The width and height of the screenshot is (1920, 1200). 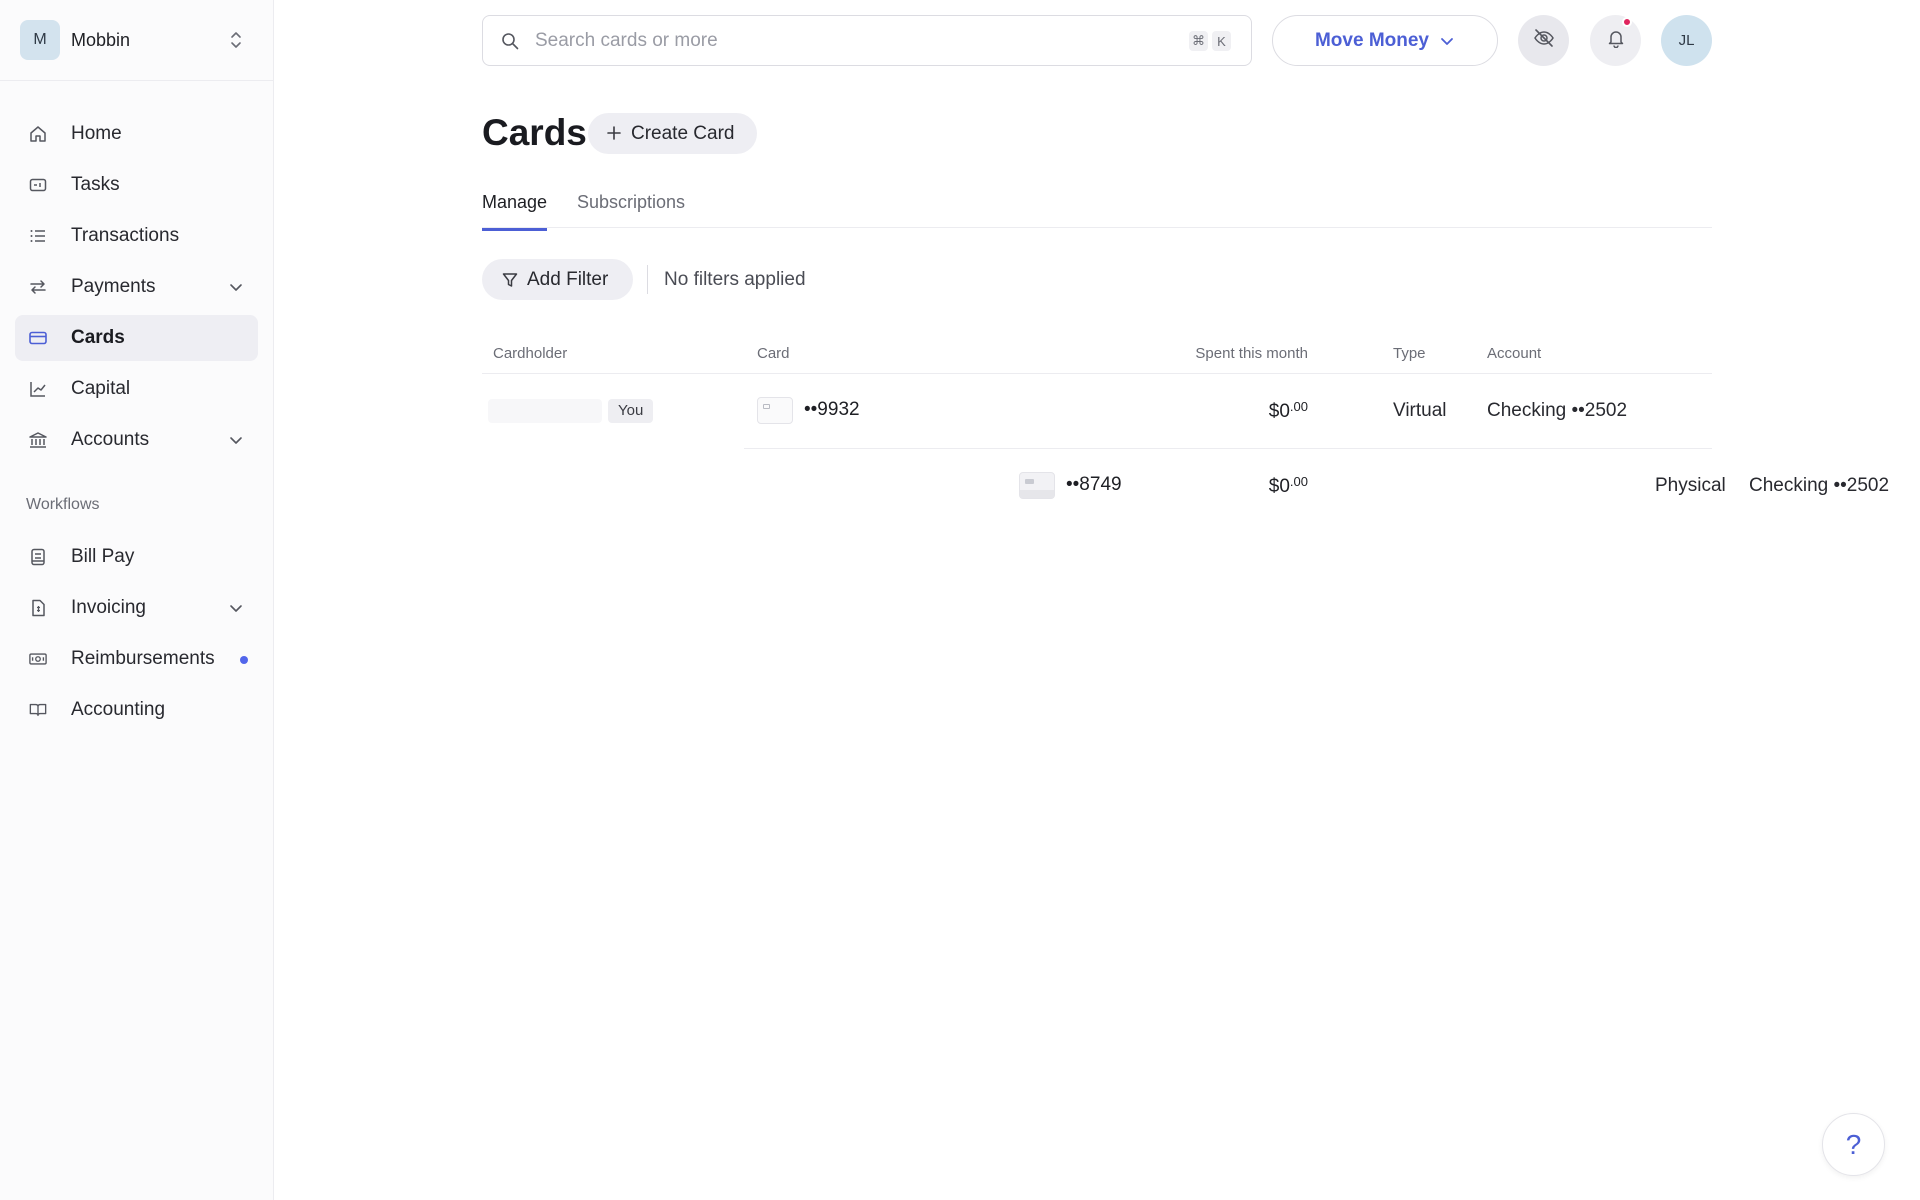 What do you see at coordinates (614, 135) in the screenshot?
I see `plus-icon` at bounding box center [614, 135].